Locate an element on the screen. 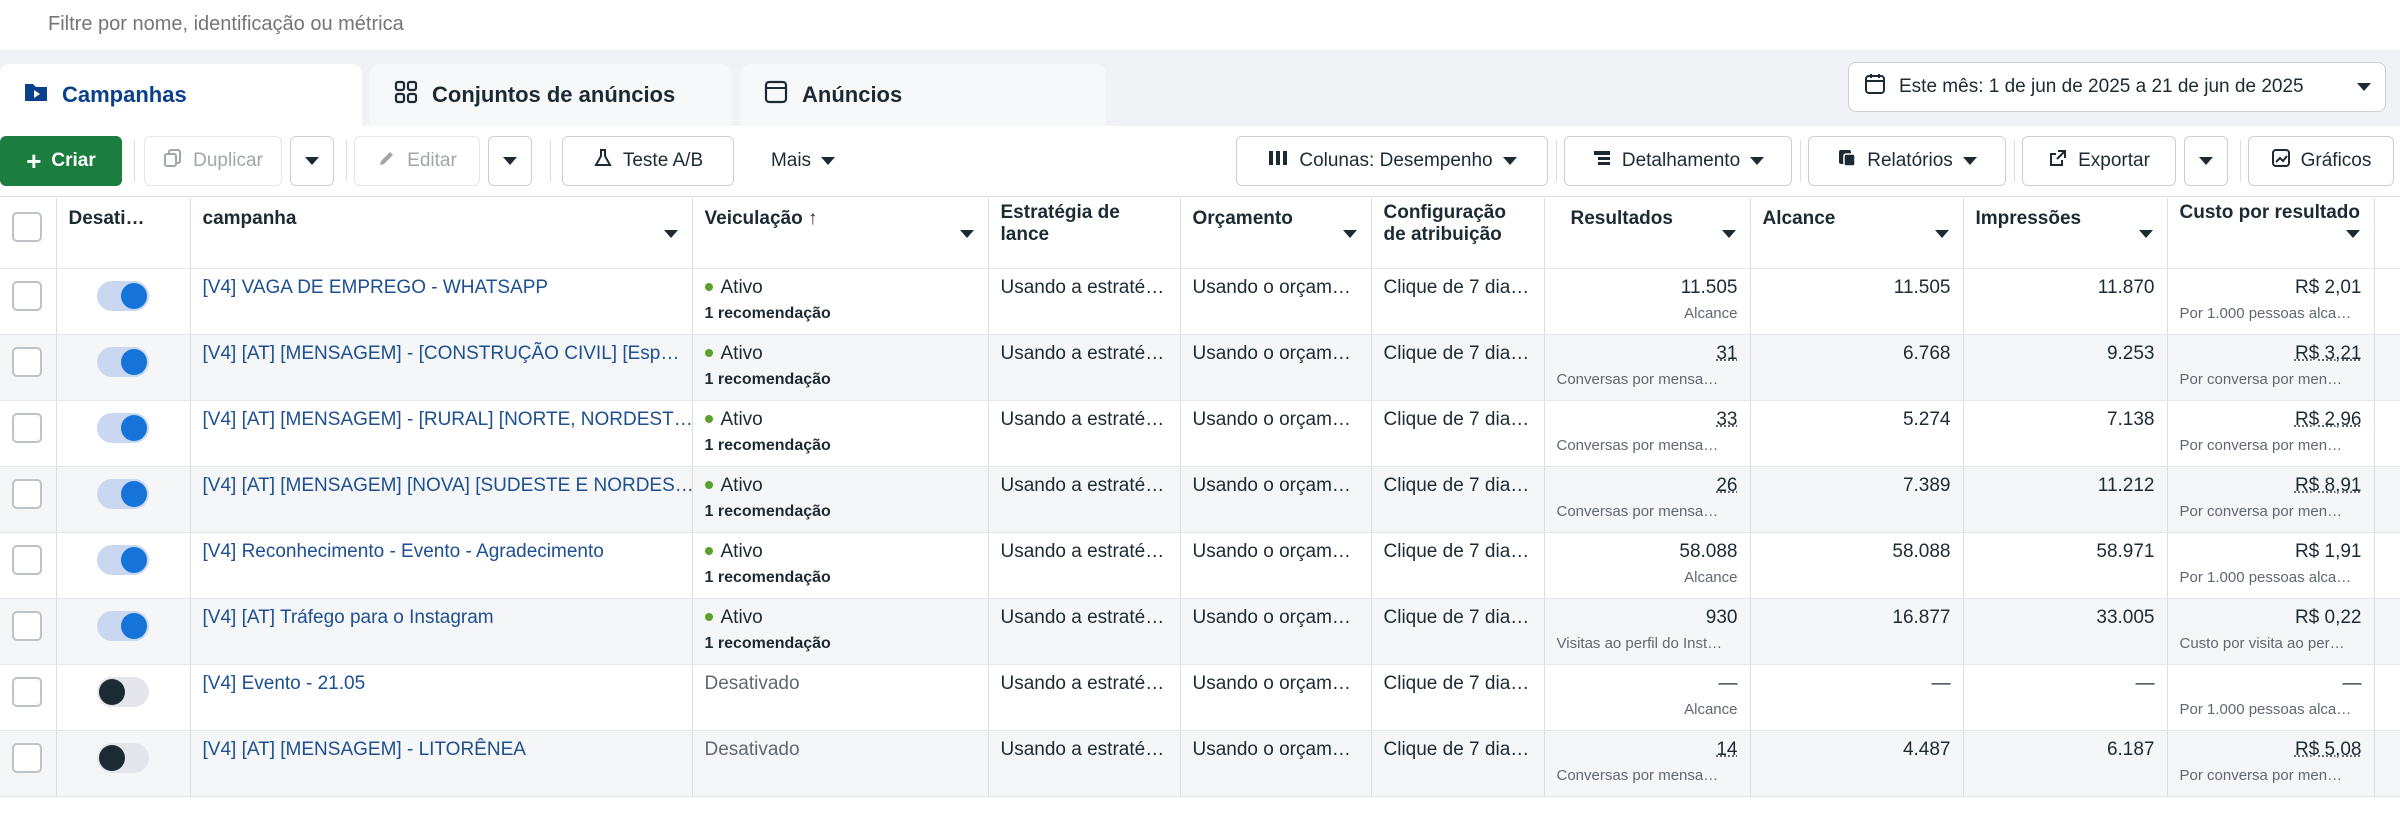 The height and width of the screenshot is (813, 2400). edit-button: Editar is located at coordinates (417, 161).